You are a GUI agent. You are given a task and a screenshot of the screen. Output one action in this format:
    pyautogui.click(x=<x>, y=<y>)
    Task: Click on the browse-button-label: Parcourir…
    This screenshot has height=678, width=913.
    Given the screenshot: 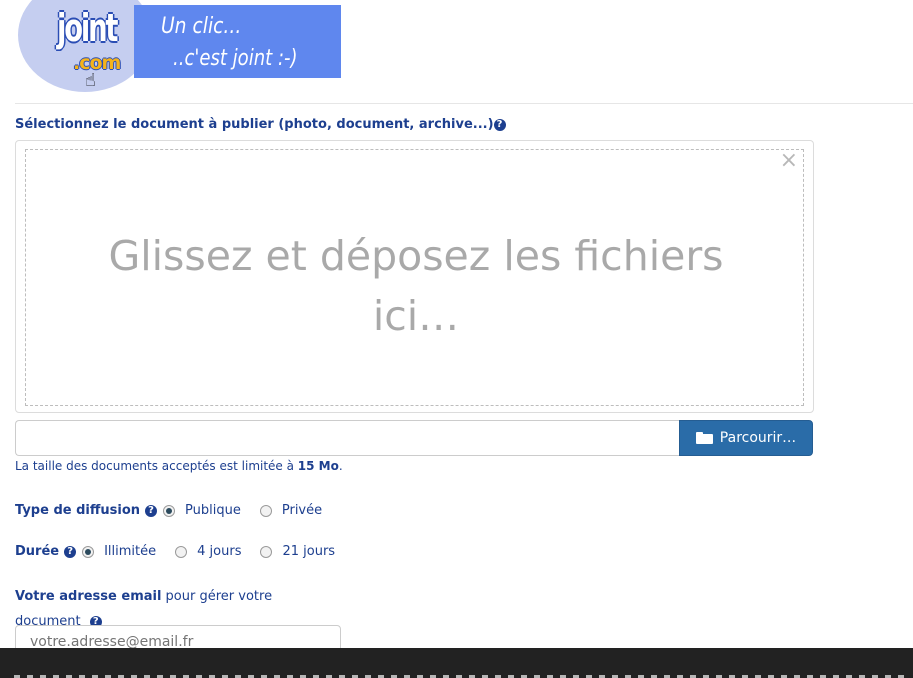 What is the action you would take?
    pyautogui.click(x=758, y=438)
    